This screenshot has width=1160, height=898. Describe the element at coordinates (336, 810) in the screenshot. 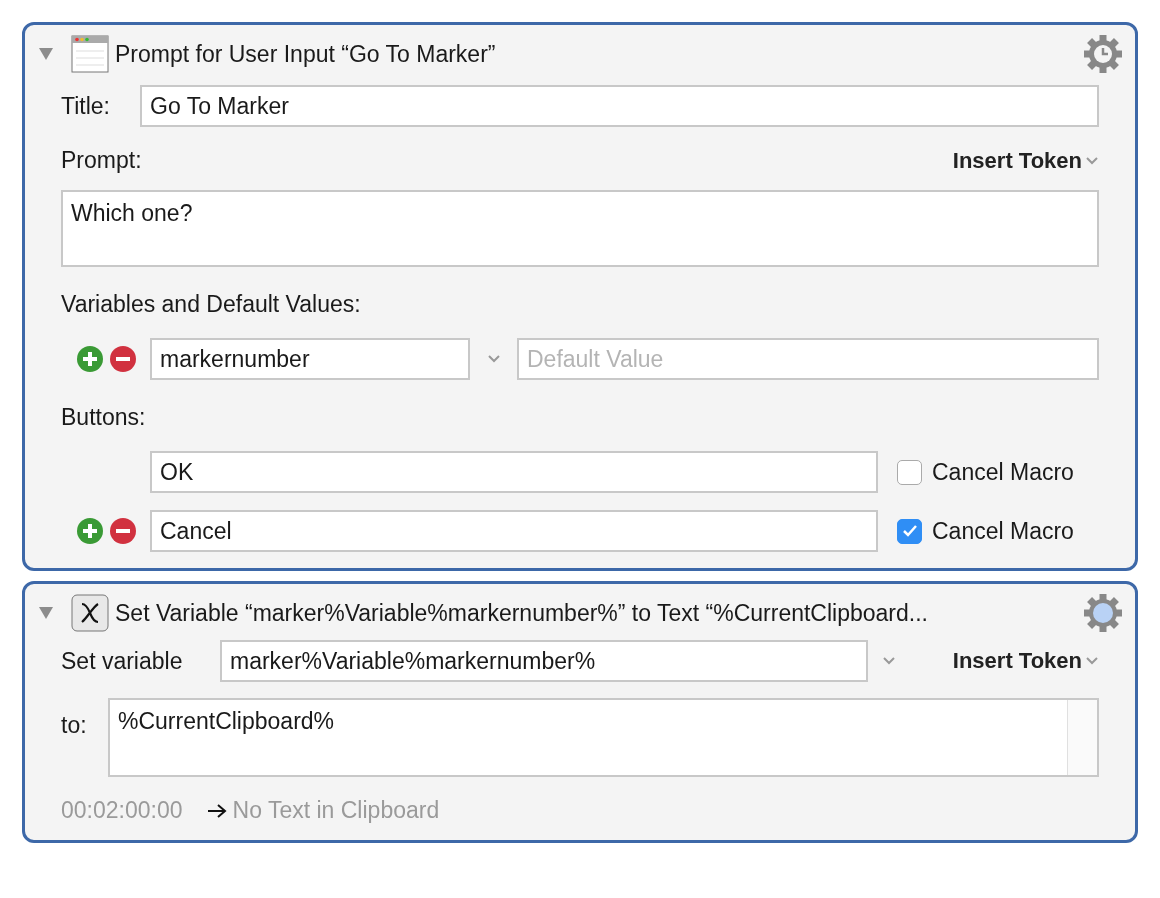

I see `result-text: No Text in Clipboard` at that location.